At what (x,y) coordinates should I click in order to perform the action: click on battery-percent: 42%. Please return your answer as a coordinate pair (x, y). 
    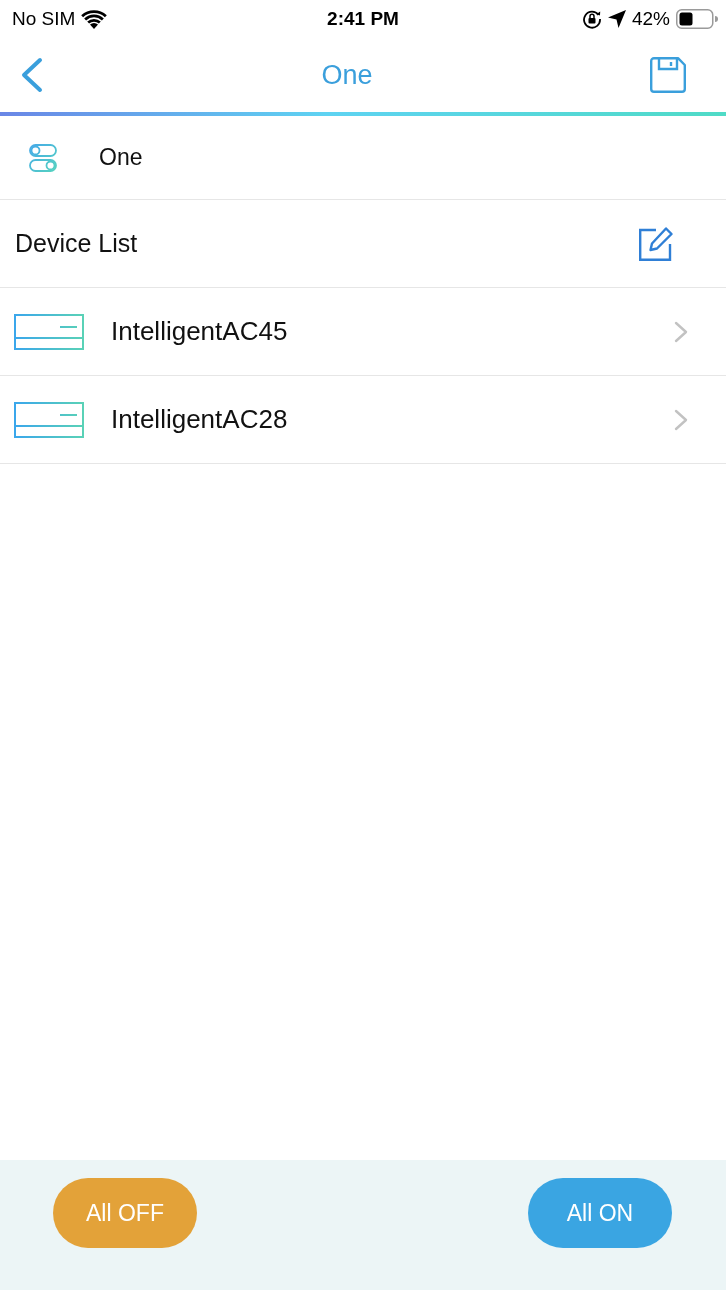
    Looking at the image, I should click on (650, 19).